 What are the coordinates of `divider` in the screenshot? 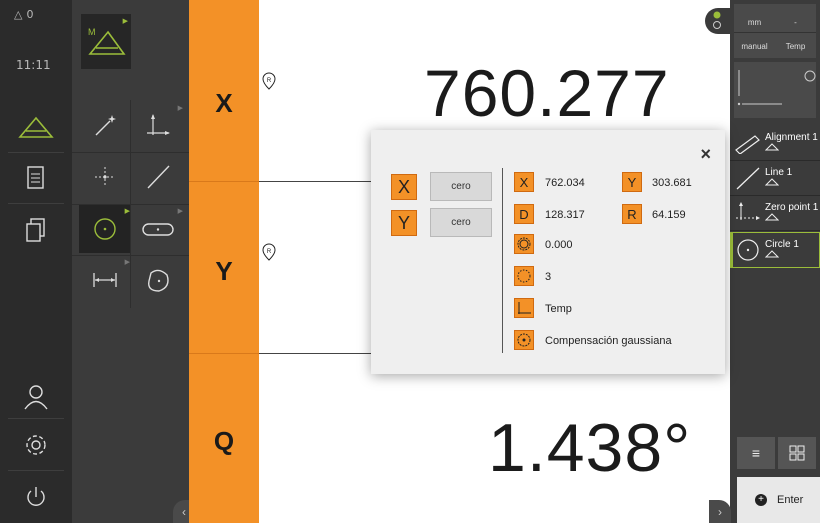 It's located at (502, 260).